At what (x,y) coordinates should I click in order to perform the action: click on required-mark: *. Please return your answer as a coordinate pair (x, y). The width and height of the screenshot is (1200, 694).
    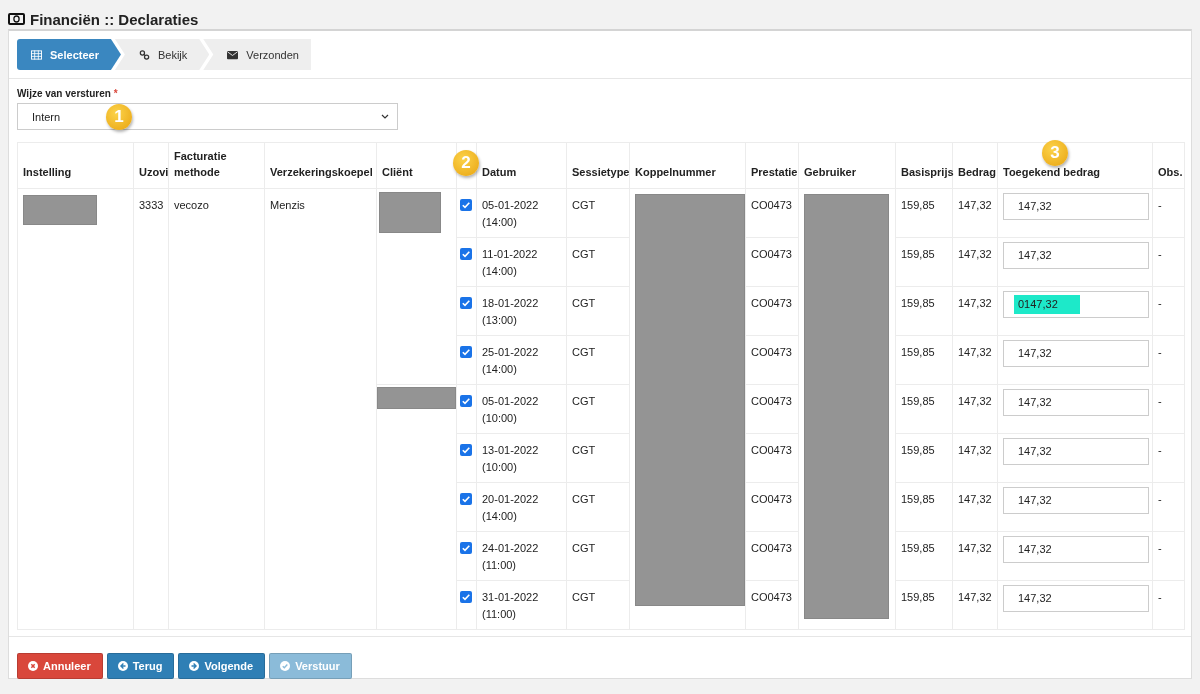
    Looking at the image, I should click on (115, 93).